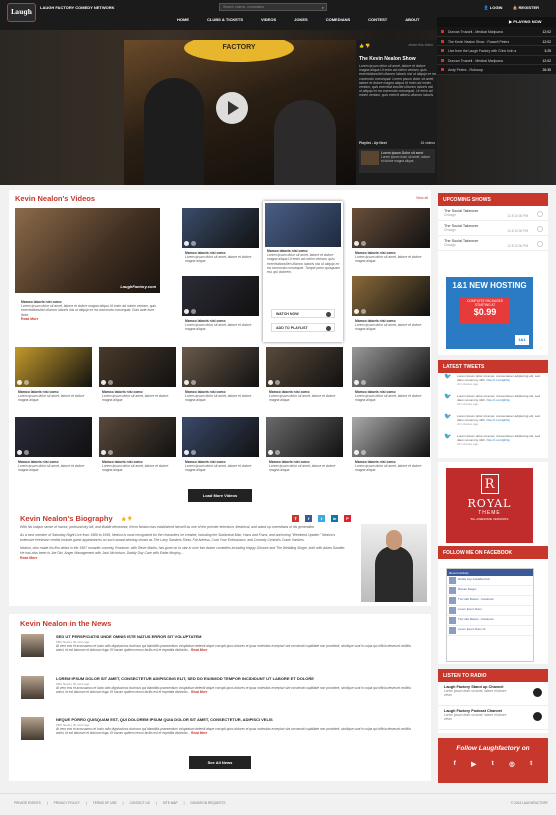  What do you see at coordinates (473, 764) in the screenshot?
I see `youtube-icon: ▶` at bounding box center [473, 764].